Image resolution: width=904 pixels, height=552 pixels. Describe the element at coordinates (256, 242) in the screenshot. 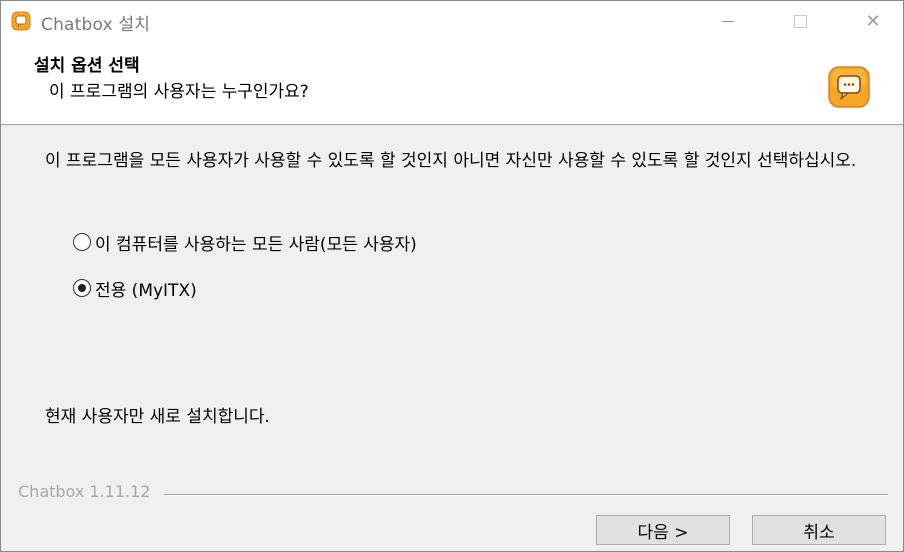

I see `all-users-label: 이 컴퓨터를 사용하는 모든 사람(모든 사용자)` at that location.